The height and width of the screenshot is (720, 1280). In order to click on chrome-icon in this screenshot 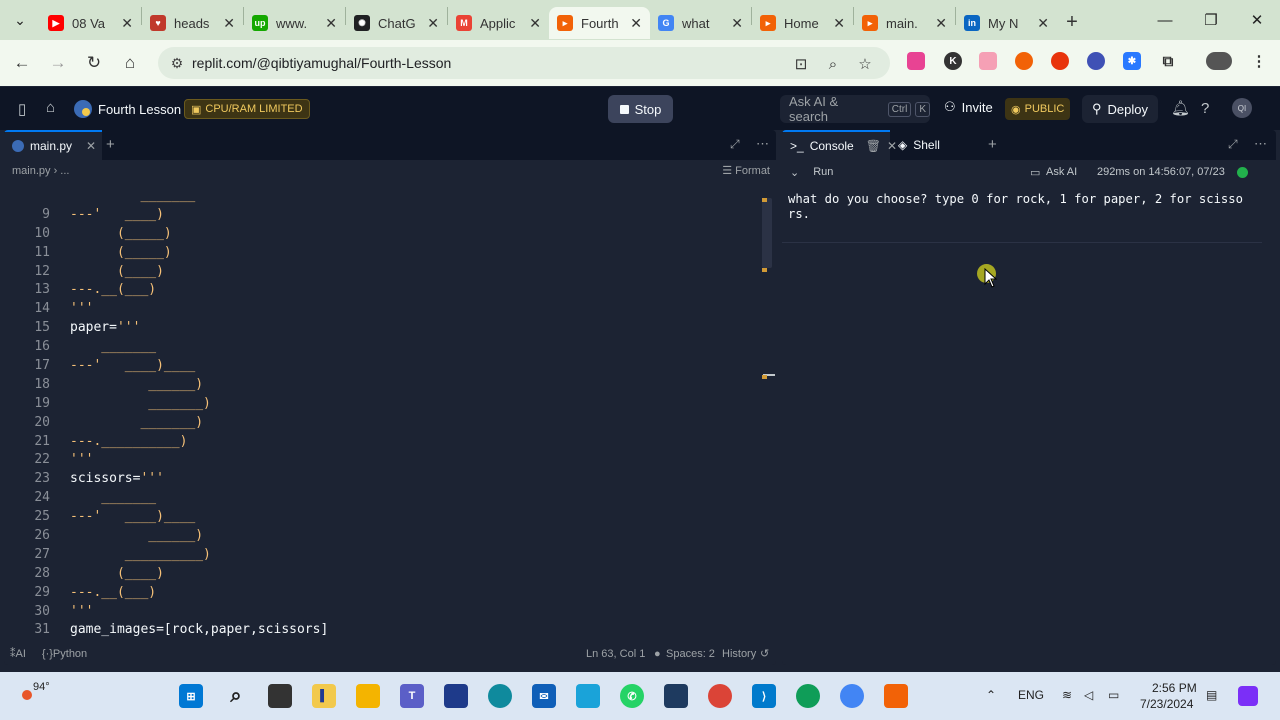, I will do `click(720, 696)`.